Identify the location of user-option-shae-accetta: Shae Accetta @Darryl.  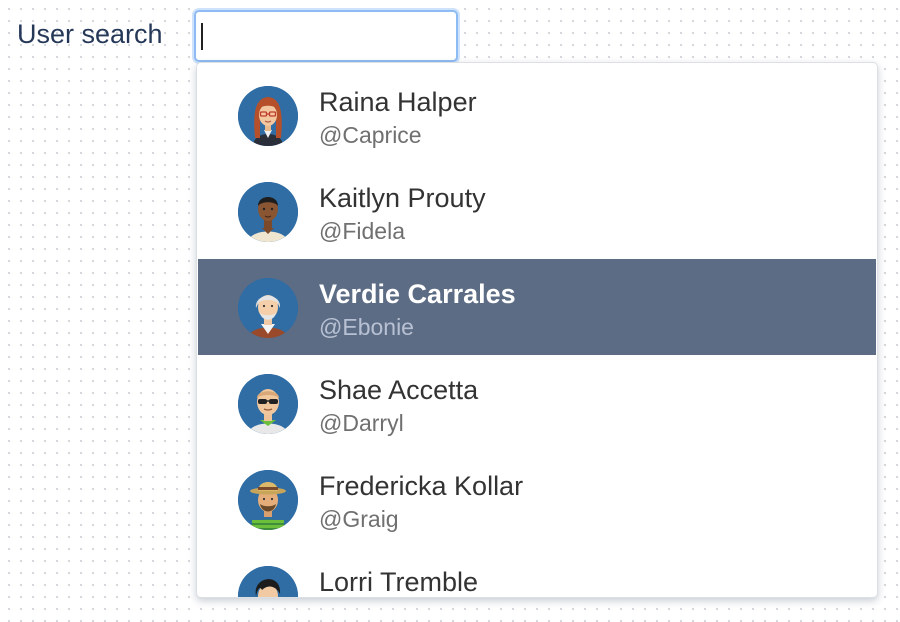
(537, 403).